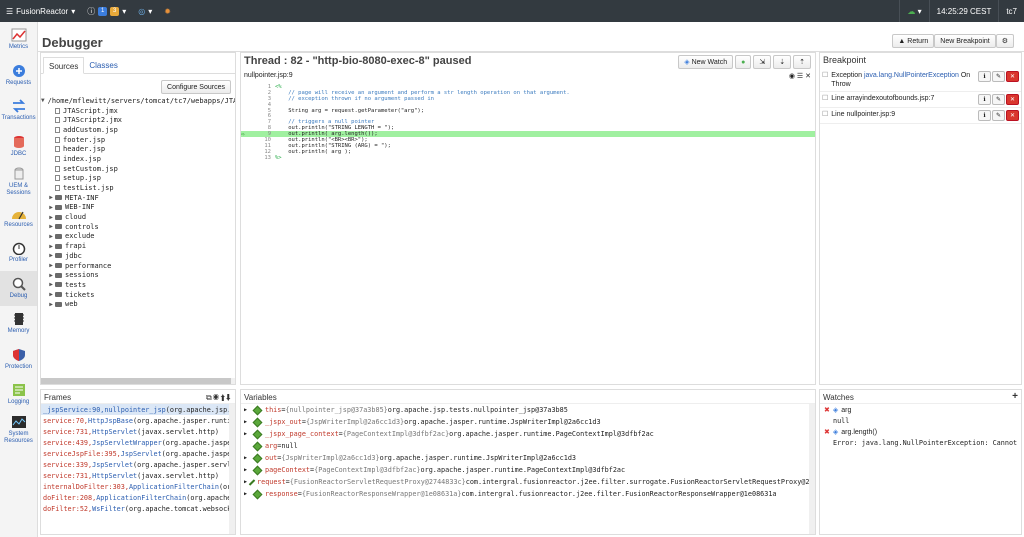 The width and height of the screenshot is (1024, 537). What do you see at coordinates (40, 11) in the screenshot?
I see `brand-menu: ☰ FusionReactor ▾` at bounding box center [40, 11].